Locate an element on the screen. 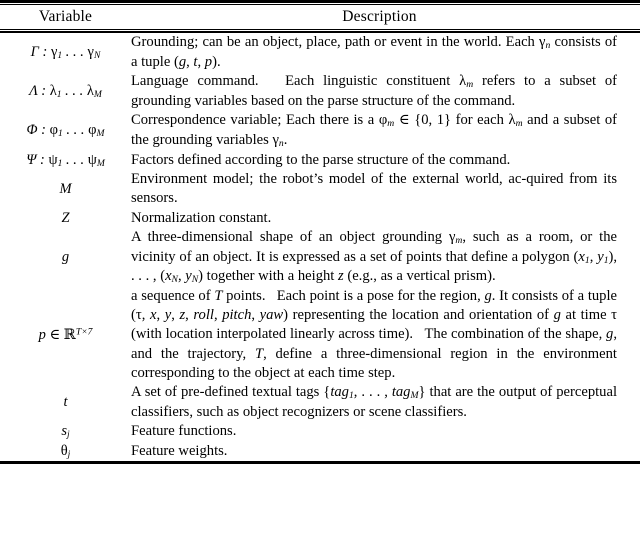 Image resolution: width=640 pixels, height=543 pixels. table-top-rule is located at coordinates (320, 1).